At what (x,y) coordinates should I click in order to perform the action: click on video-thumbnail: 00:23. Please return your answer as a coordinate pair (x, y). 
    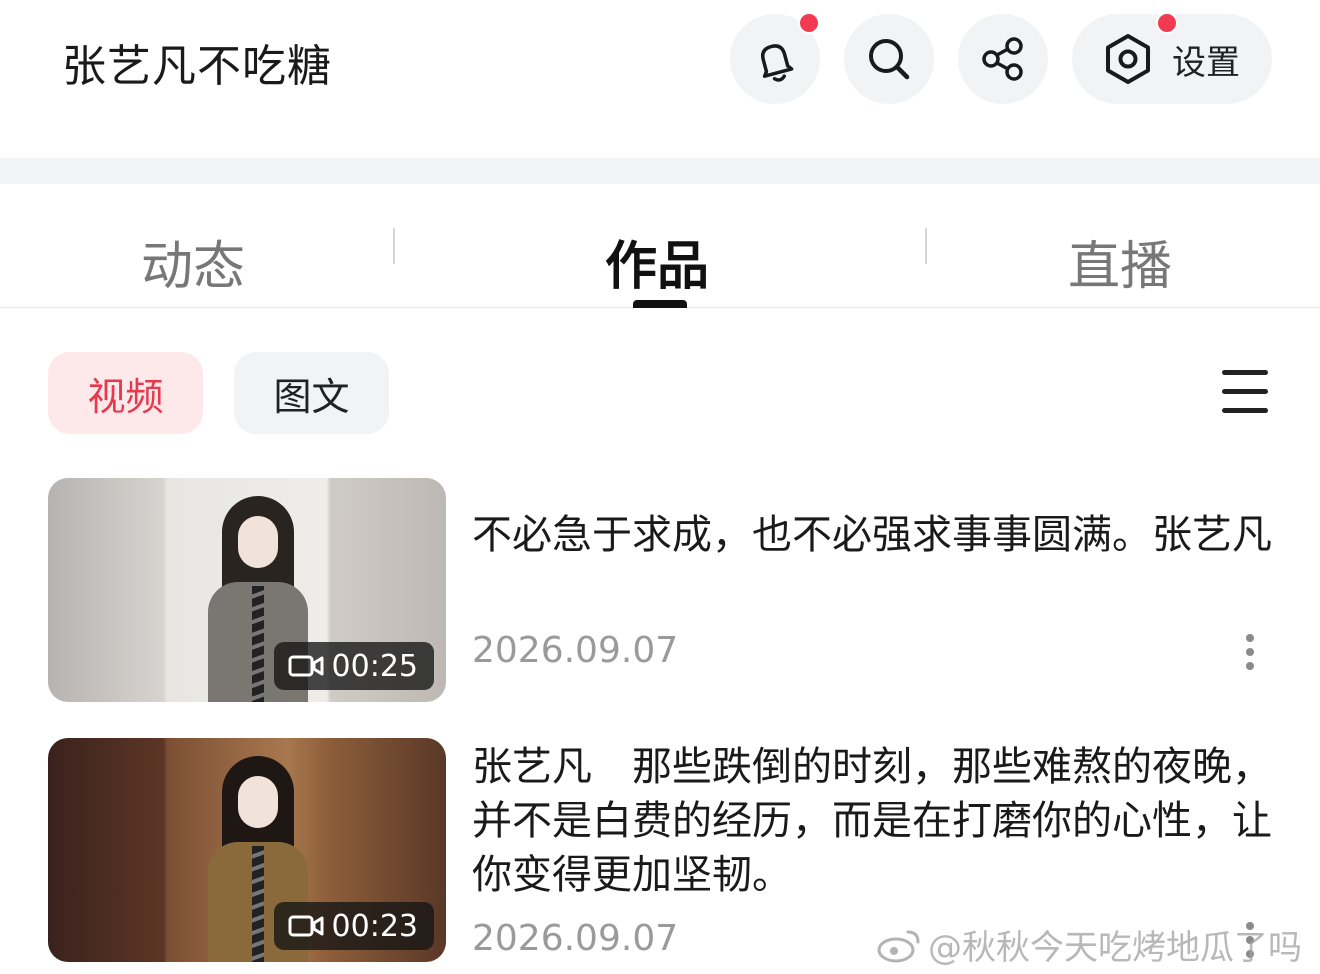
    Looking at the image, I should click on (247, 850).